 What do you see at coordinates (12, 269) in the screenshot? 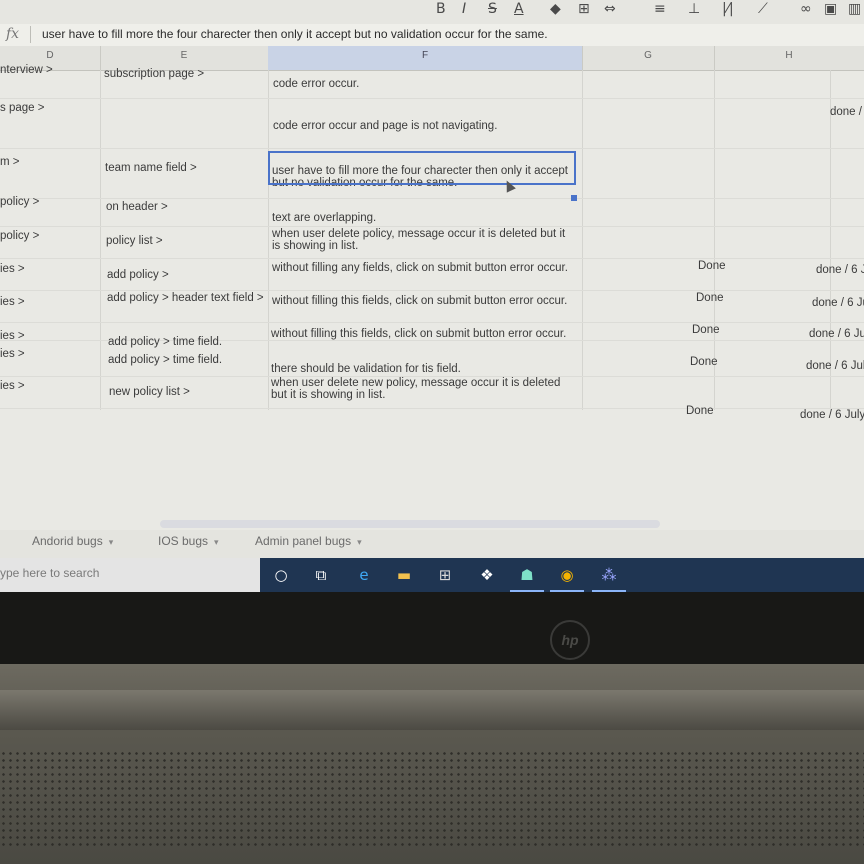
I see `cell-d6: ies >` at bounding box center [12, 269].